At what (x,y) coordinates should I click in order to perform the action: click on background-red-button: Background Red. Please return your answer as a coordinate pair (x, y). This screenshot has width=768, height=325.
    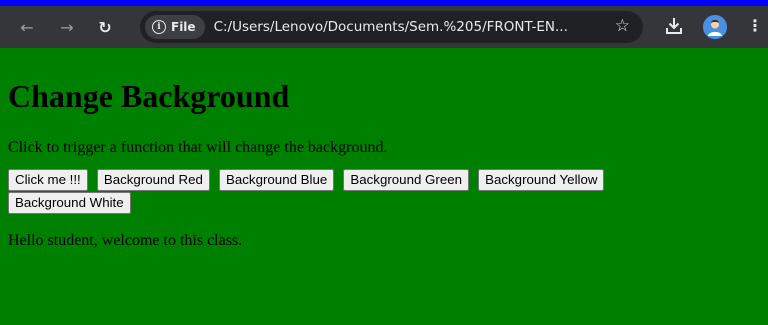
    Looking at the image, I should click on (153, 180).